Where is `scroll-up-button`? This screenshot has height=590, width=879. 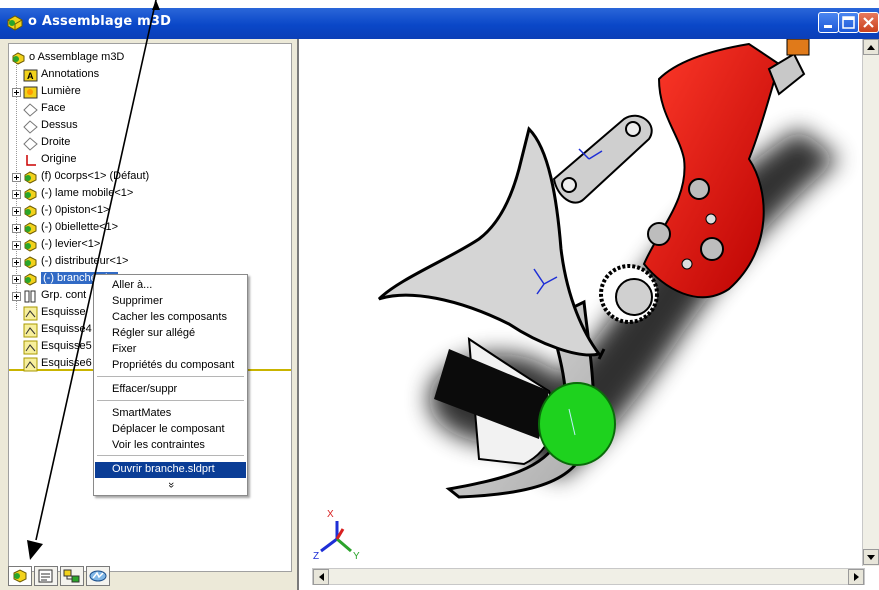 scroll-up-button is located at coordinates (871, 47).